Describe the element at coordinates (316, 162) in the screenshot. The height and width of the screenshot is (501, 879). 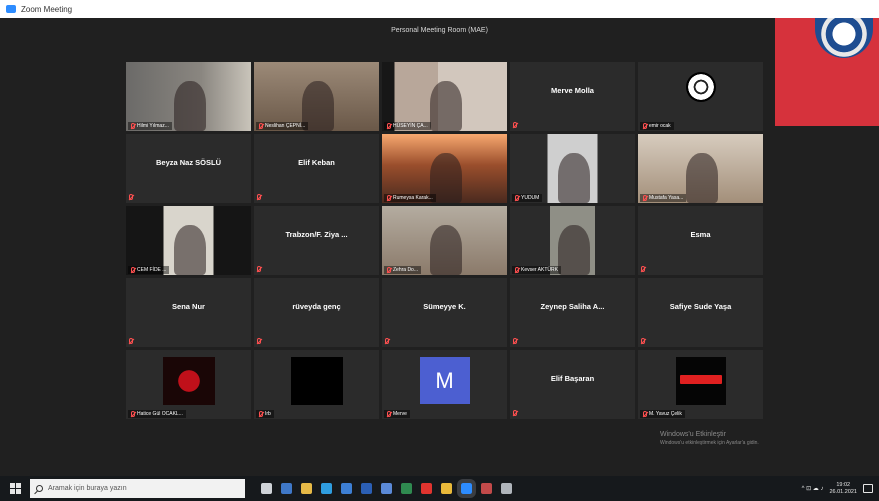
I see `participant-name: Elif Keban` at that location.